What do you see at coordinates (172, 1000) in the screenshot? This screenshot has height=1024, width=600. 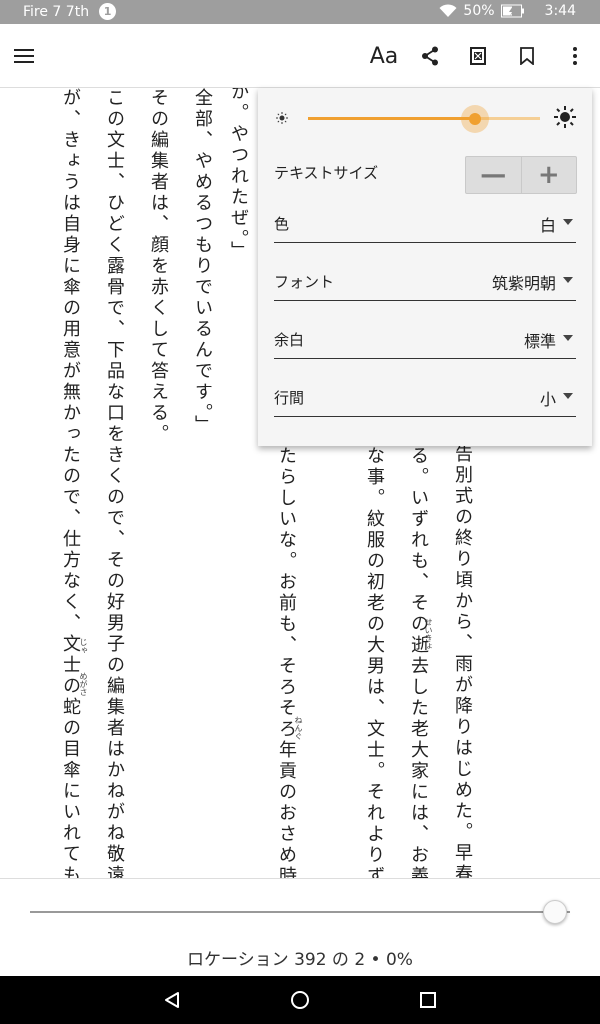 I see `back-icon` at bounding box center [172, 1000].